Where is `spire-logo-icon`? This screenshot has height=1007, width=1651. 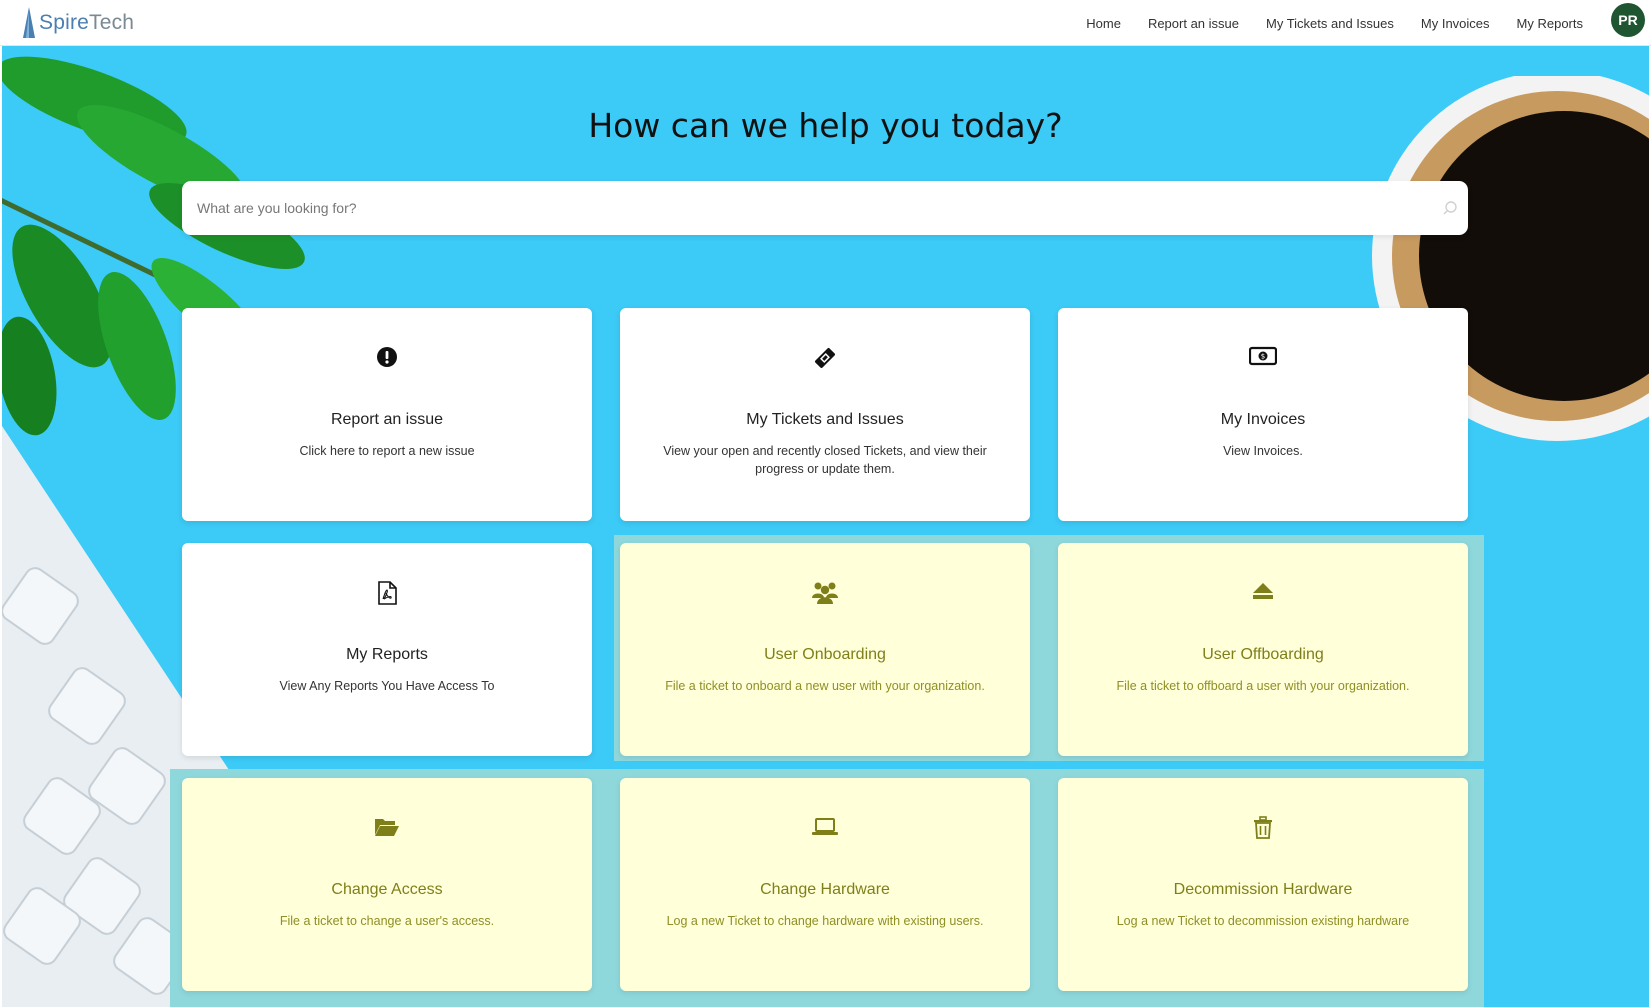
spire-logo-icon is located at coordinates (29, 22).